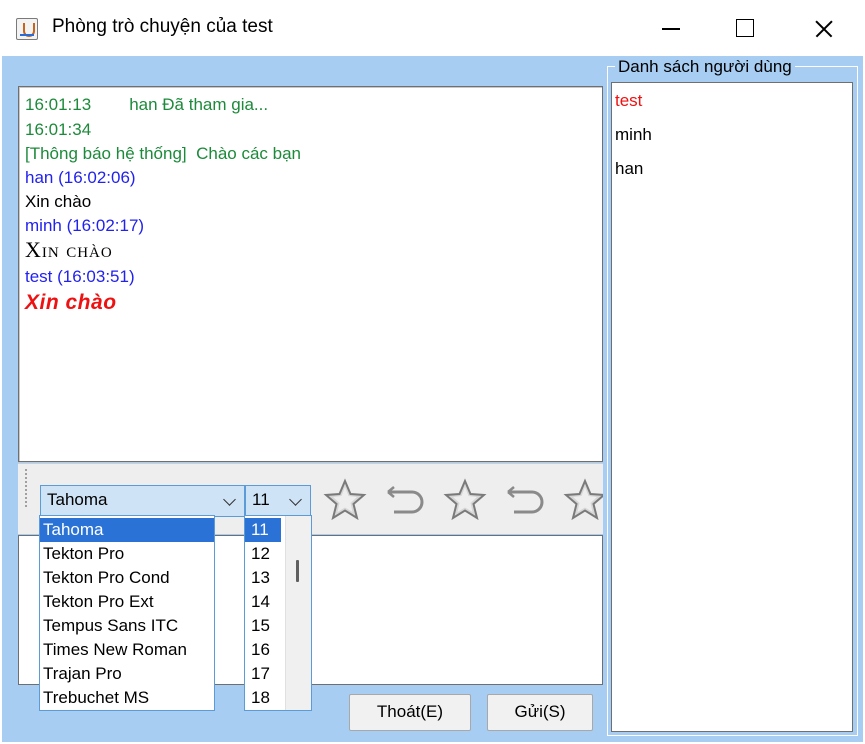  What do you see at coordinates (263, 530) in the screenshot?
I see `size-option: 11` at bounding box center [263, 530].